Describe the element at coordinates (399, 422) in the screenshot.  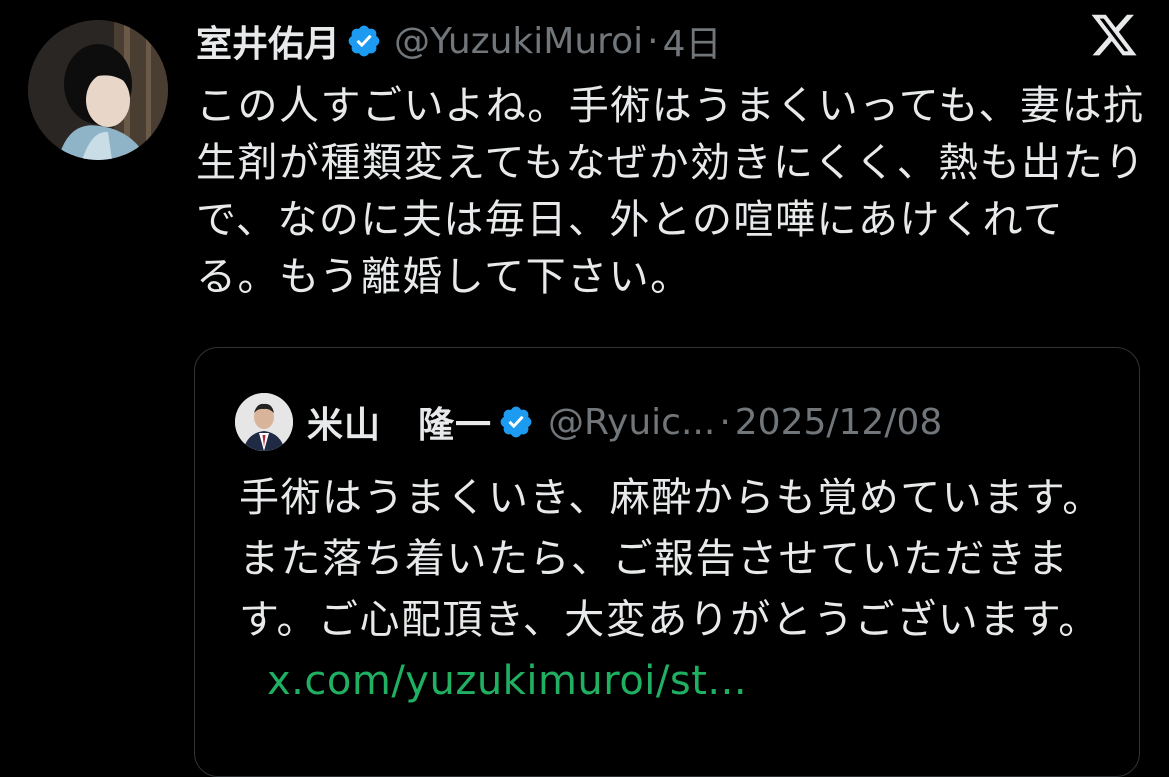
I see `quoted-author-display-name: 米山 隆一` at that location.